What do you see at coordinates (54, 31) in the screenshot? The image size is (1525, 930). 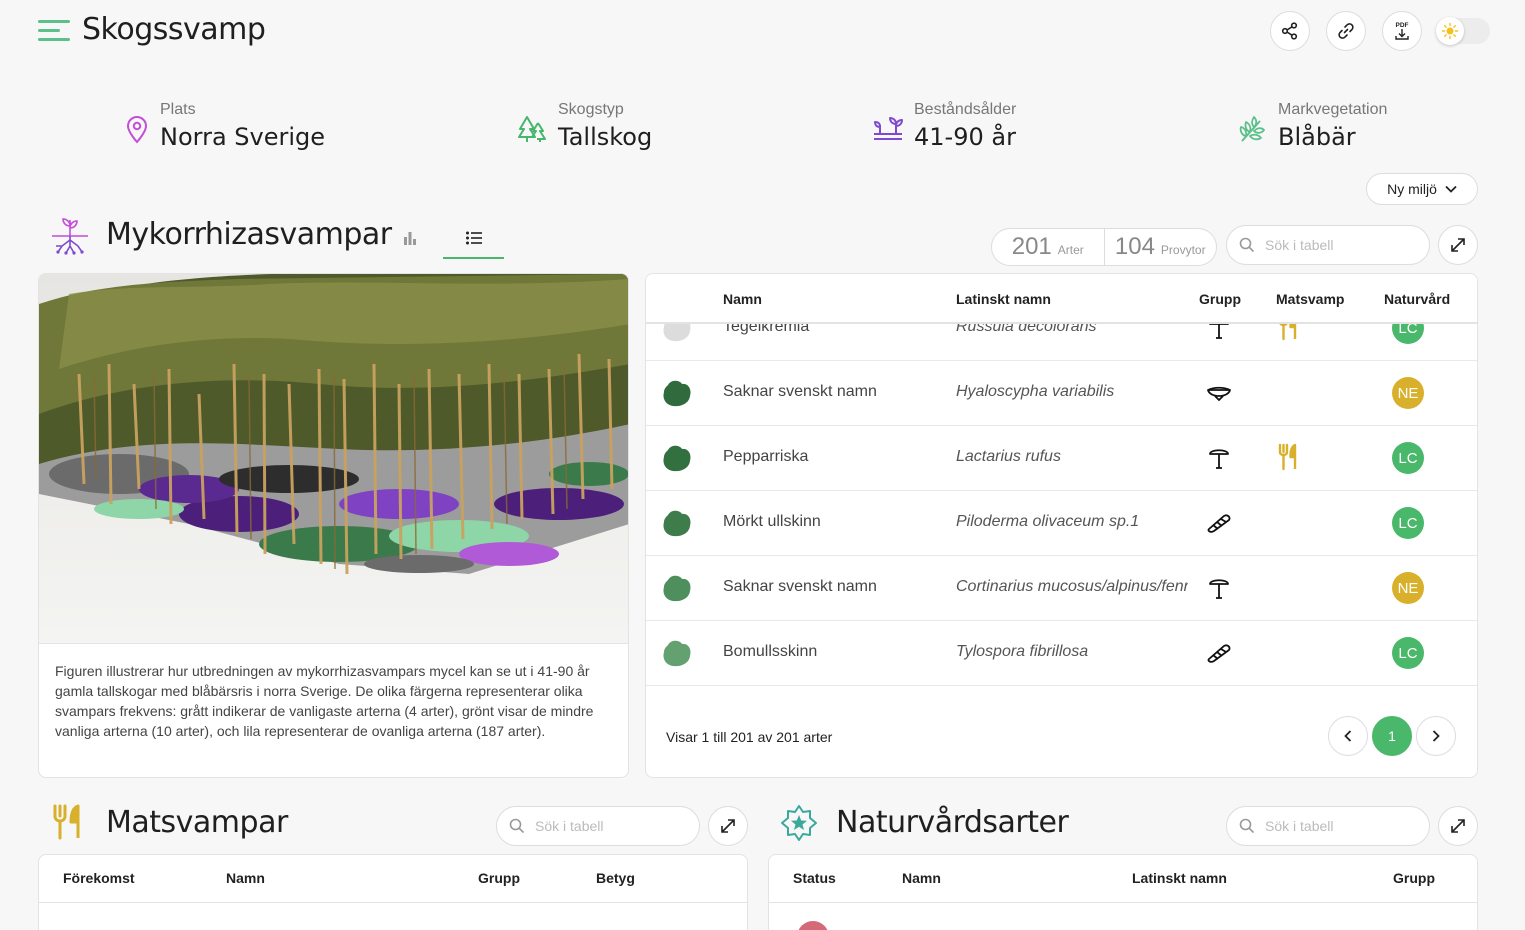 I see `menu-icon` at bounding box center [54, 31].